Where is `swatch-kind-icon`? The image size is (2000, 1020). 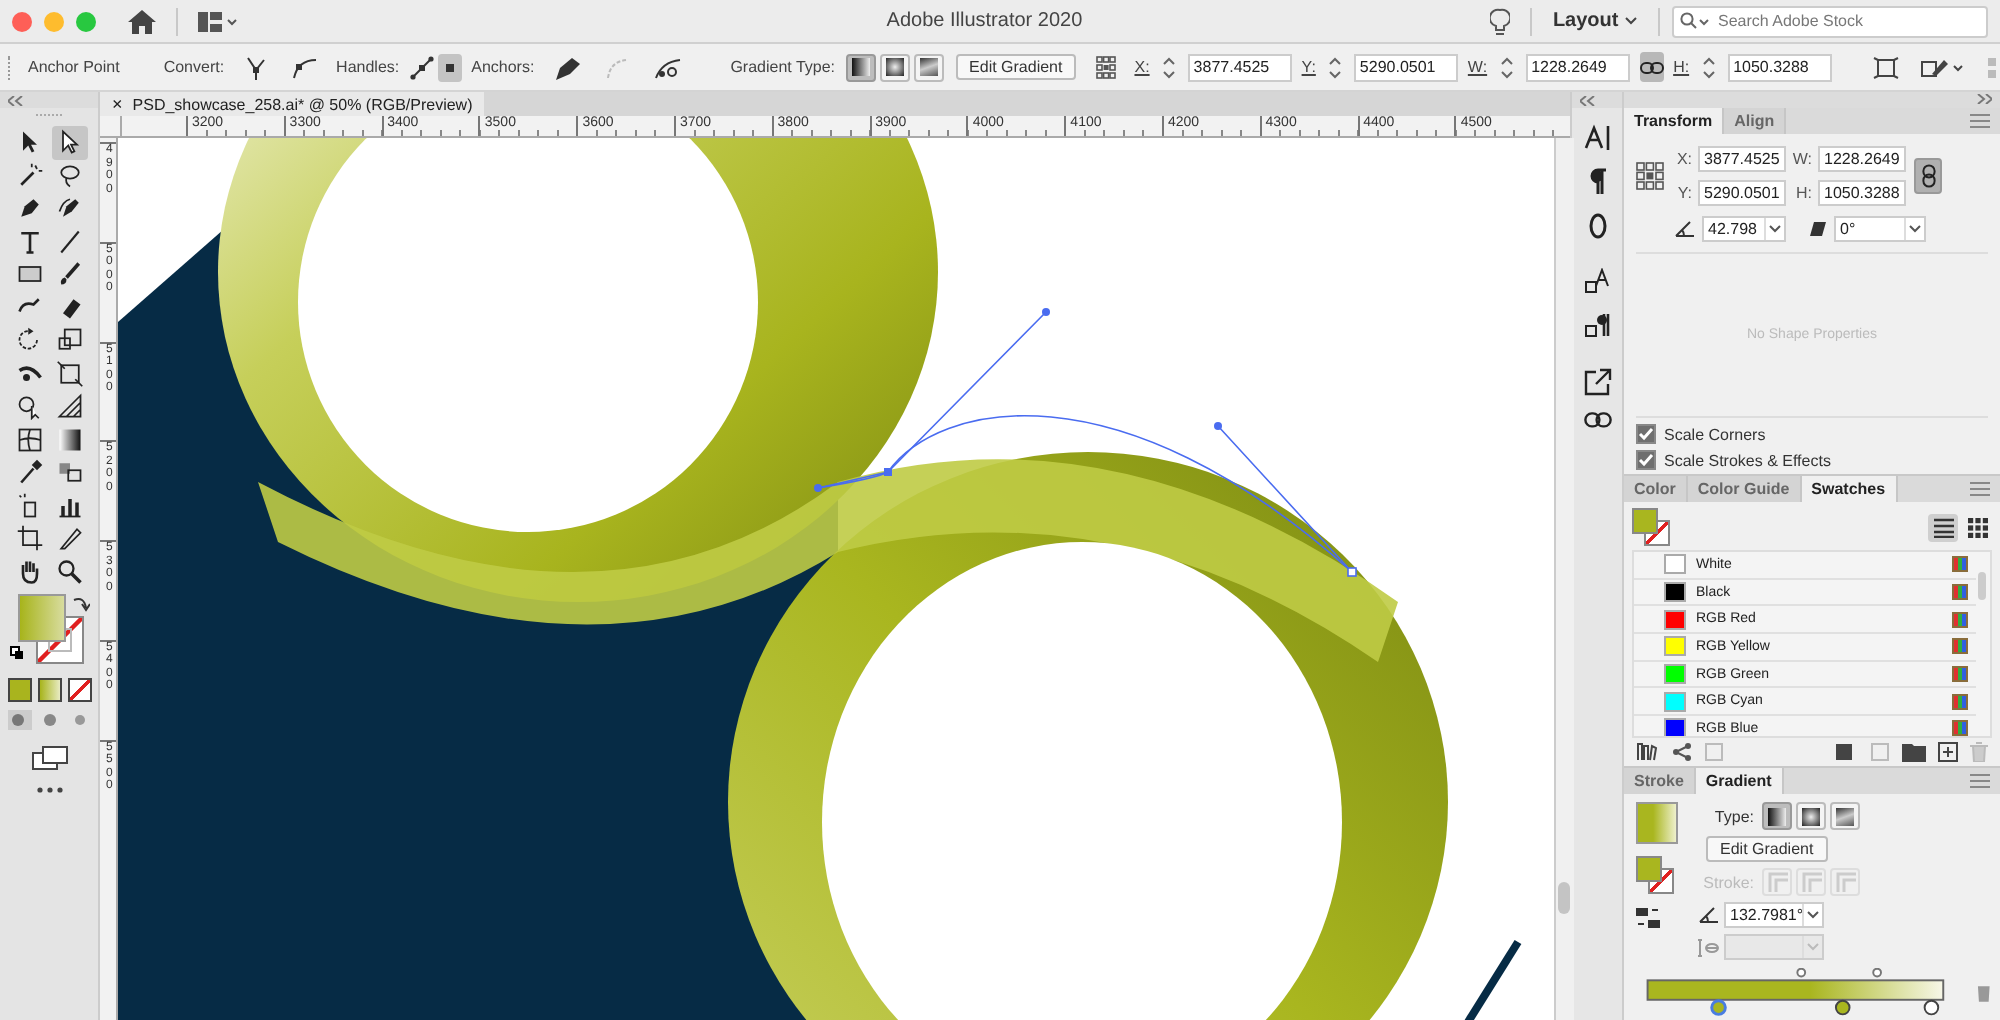
swatch-kind-icon is located at coordinates (1846, 752).